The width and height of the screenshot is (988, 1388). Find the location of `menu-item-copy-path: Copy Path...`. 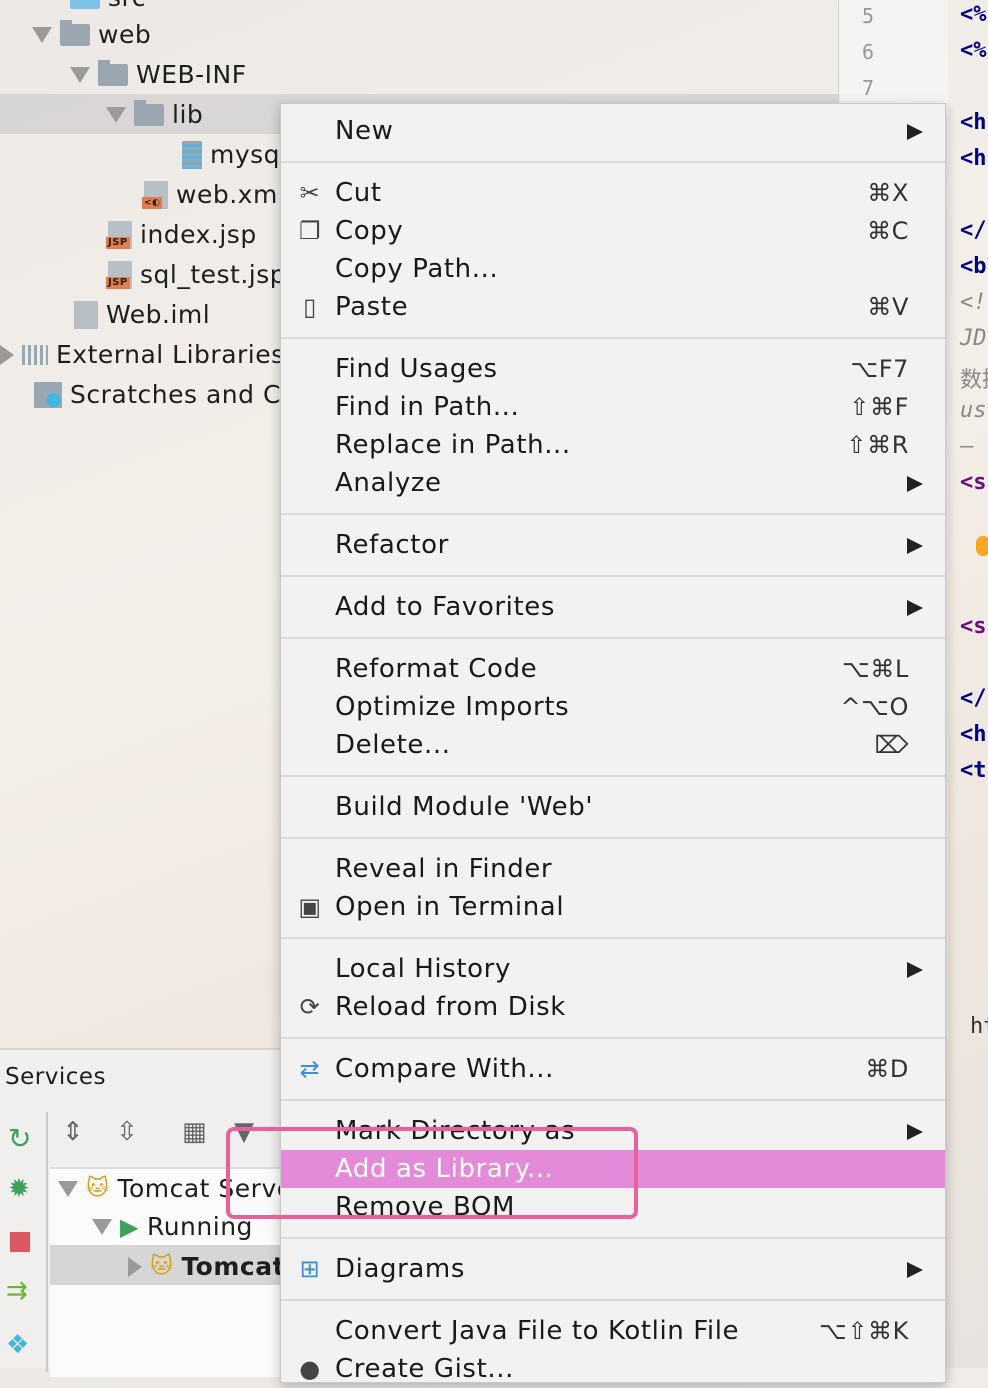

menu-item-copy-path: Copy Path... is located at coordinates (613, 269).